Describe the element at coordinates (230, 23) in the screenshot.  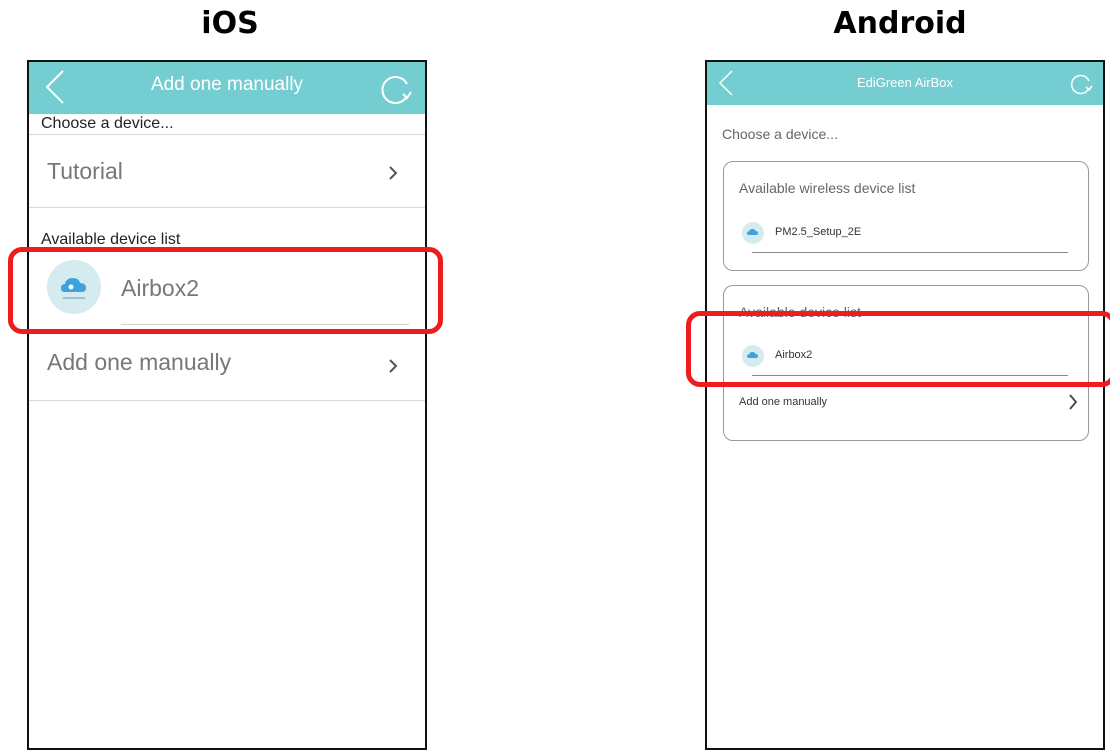
I see `ios-heading: iOS` at that location.